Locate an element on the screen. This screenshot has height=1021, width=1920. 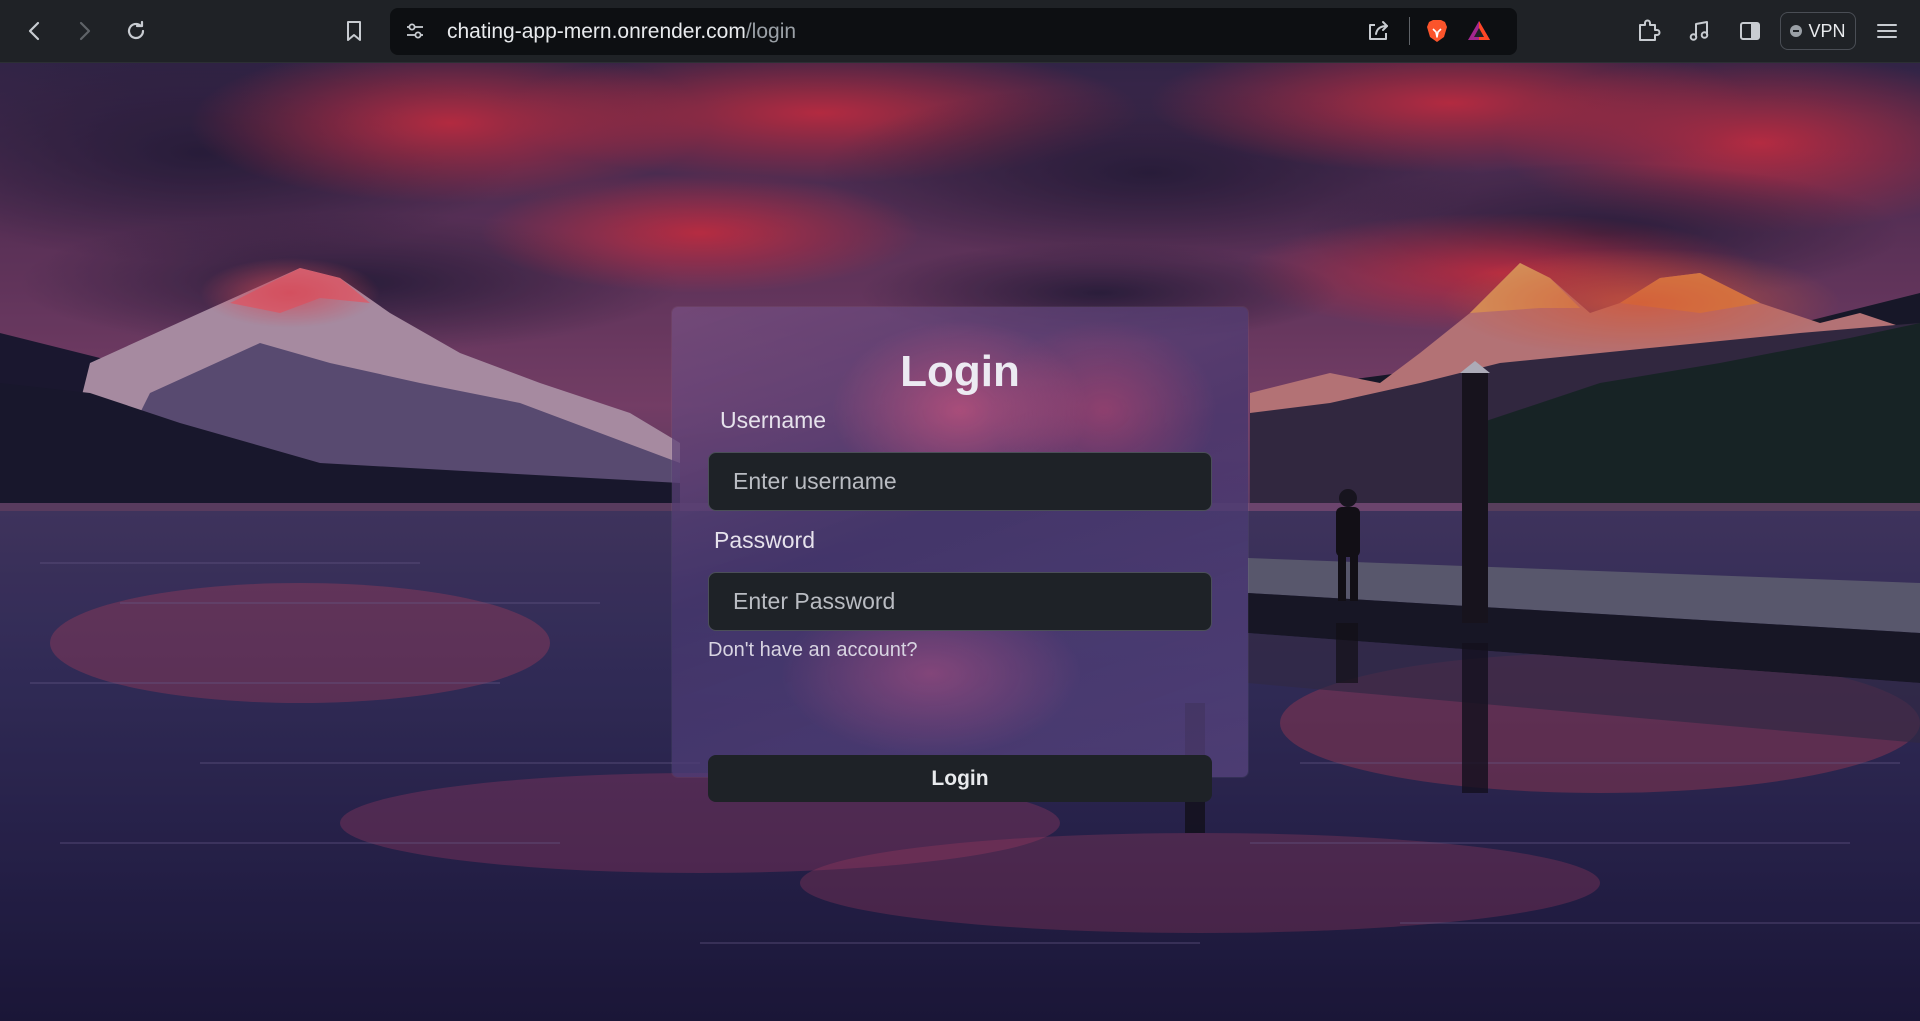
forward-arrow-icon is located at coordinates (85, 31).